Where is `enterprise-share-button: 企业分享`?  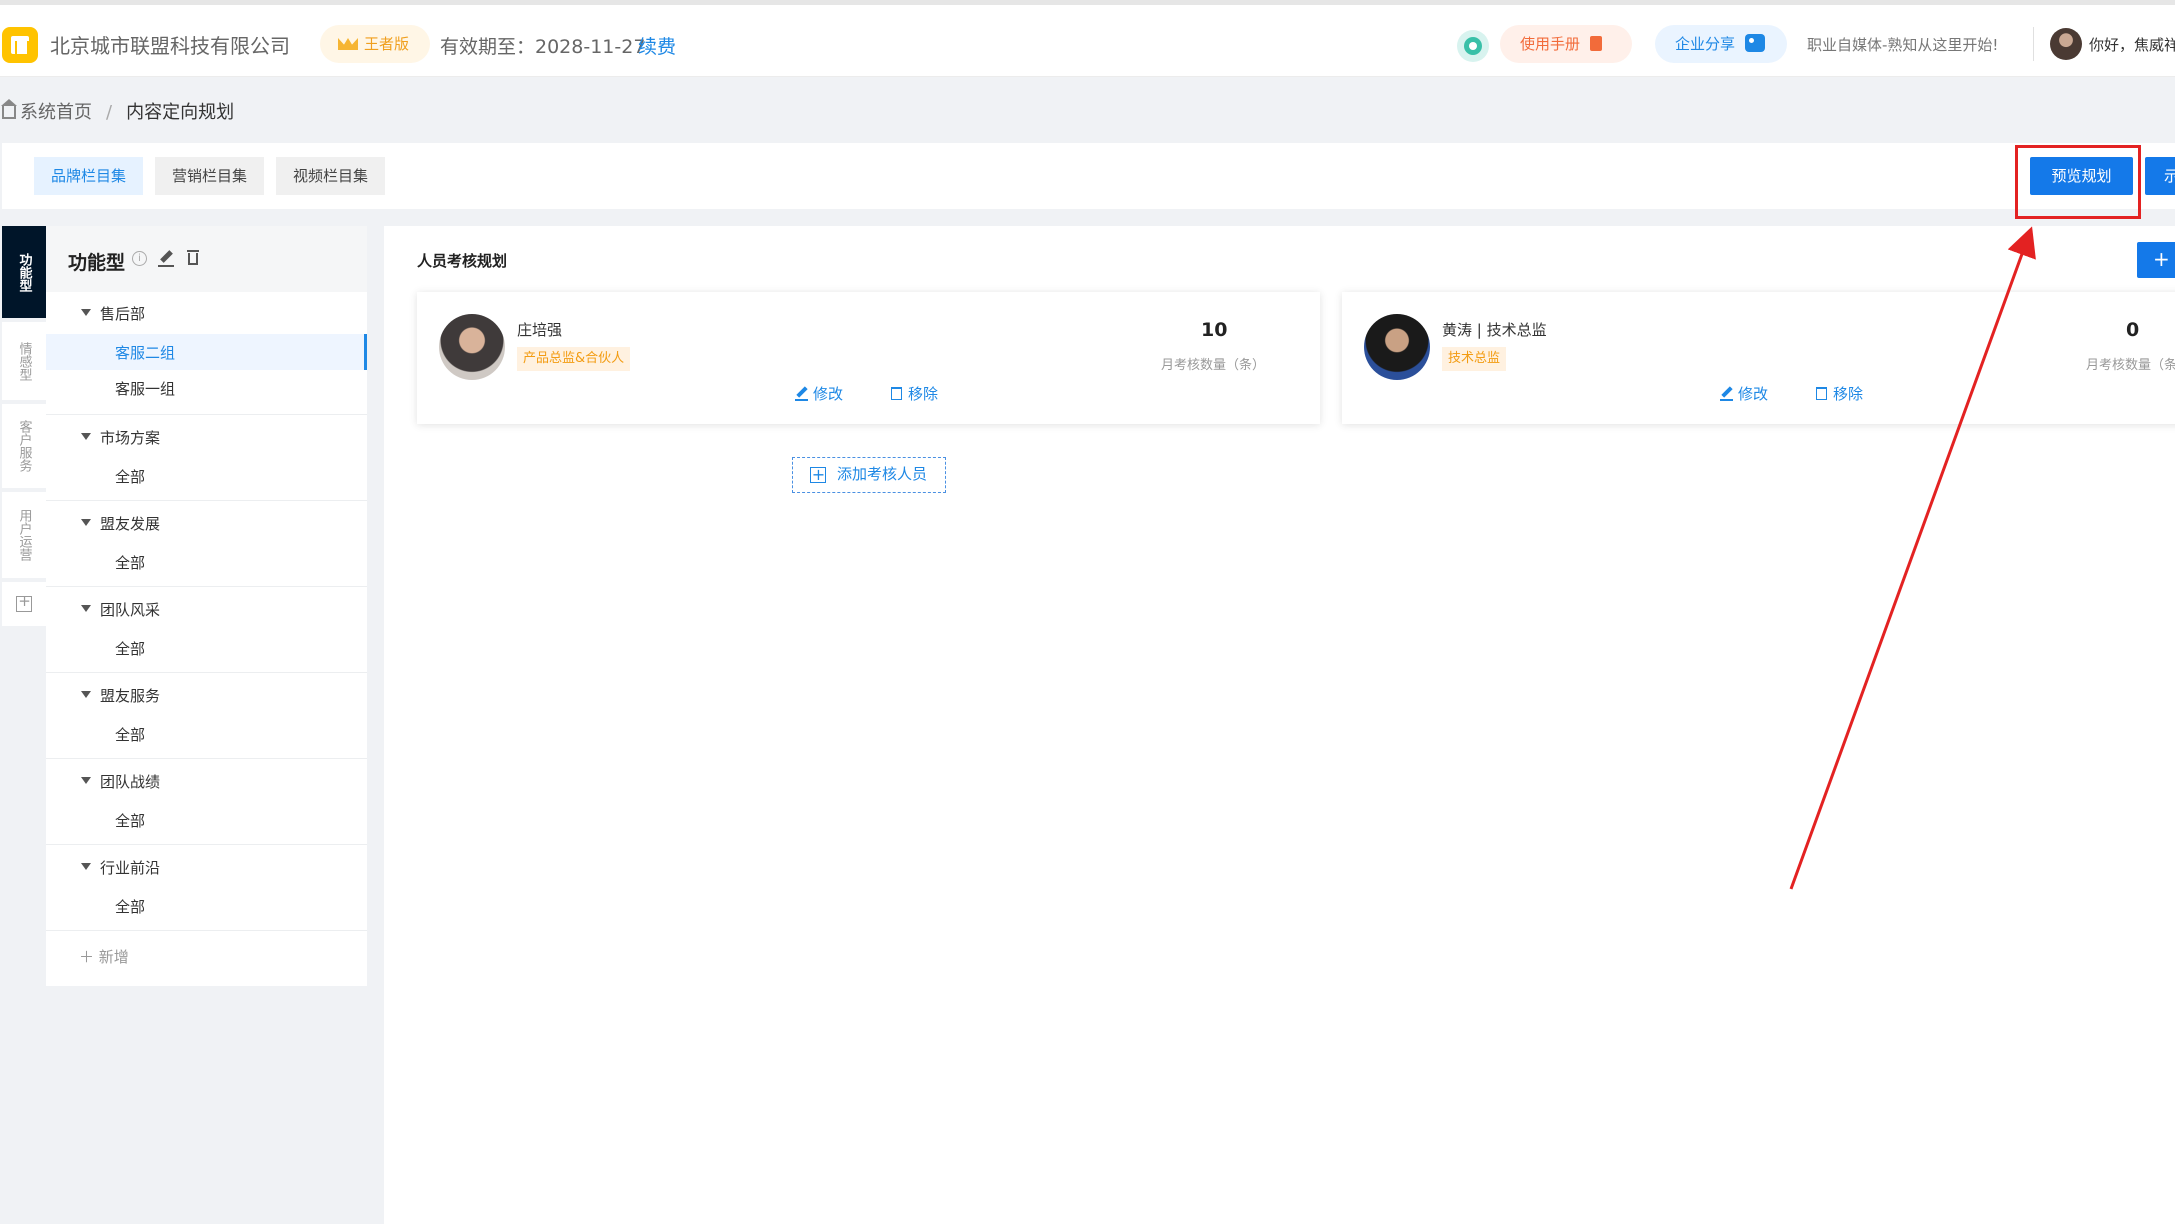 enterprise-share-button: 企业分享 is located at coordinates (1721, 44).